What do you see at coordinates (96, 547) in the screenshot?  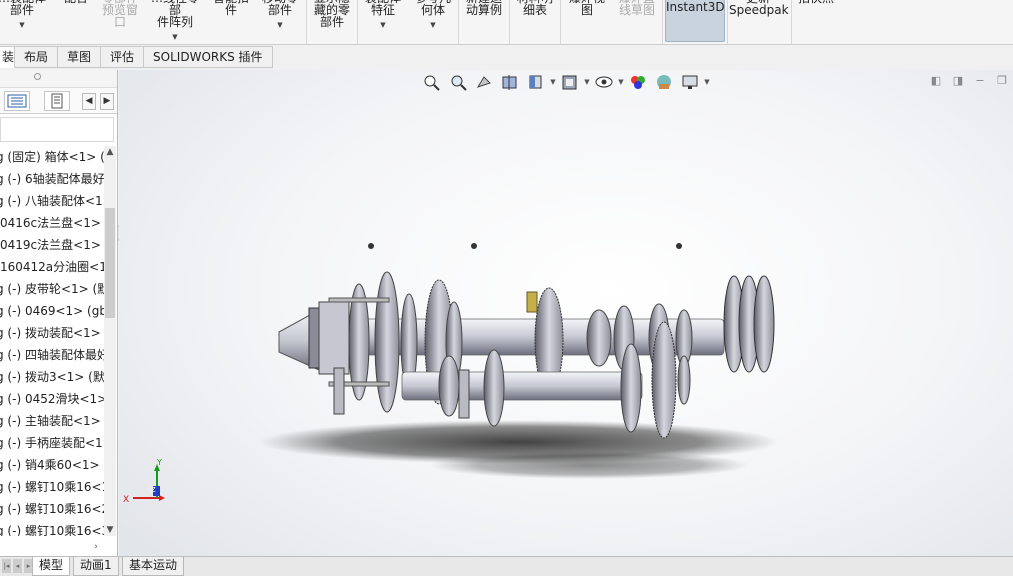 I see `scroll-right-icon: ›` at bounding box center [96, 547].